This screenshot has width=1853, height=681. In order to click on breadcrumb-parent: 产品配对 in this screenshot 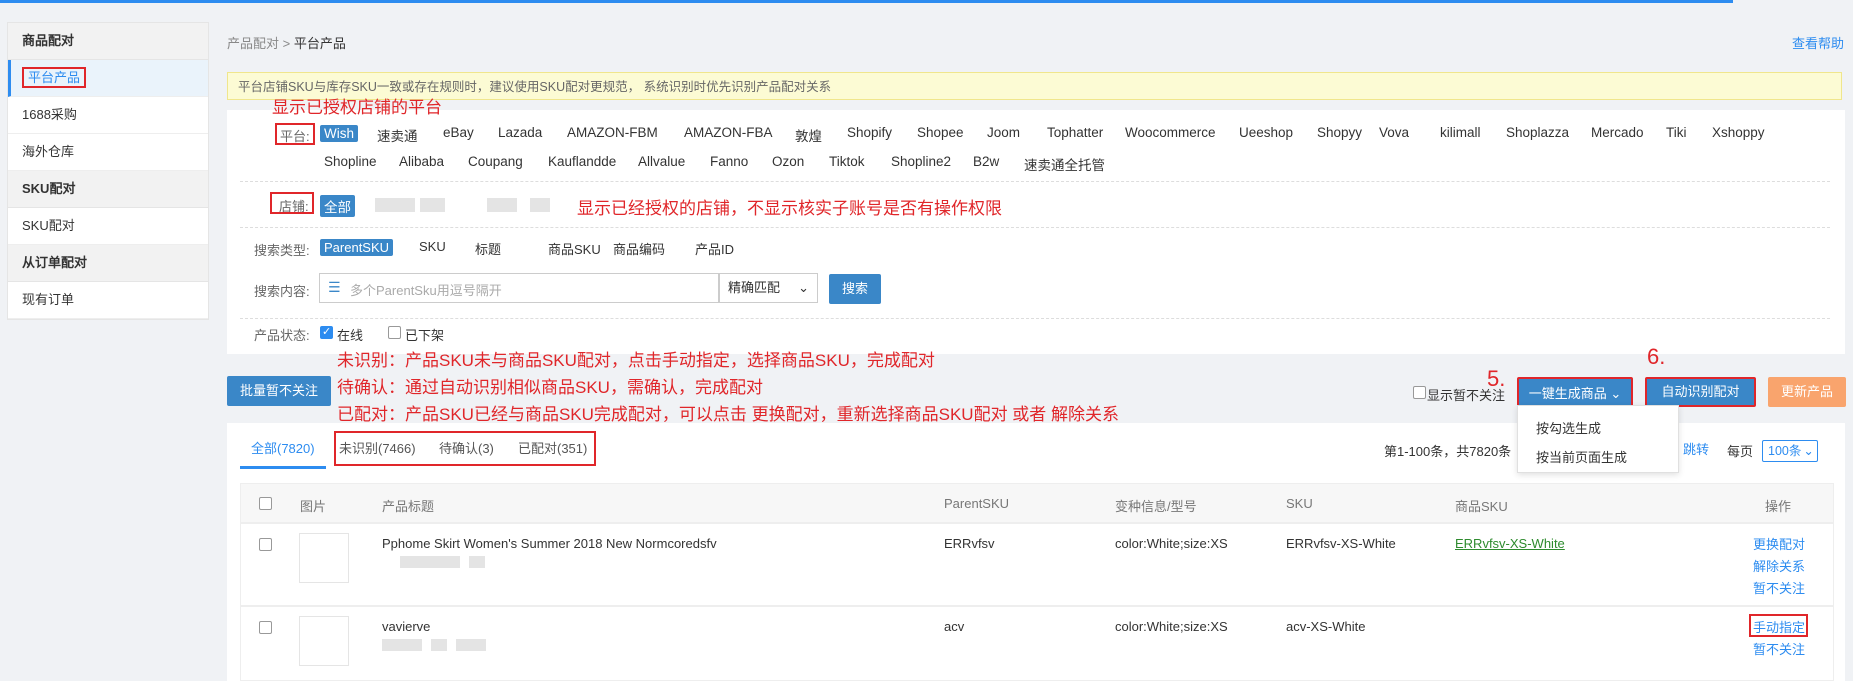, I will do `click(253, 43)`.